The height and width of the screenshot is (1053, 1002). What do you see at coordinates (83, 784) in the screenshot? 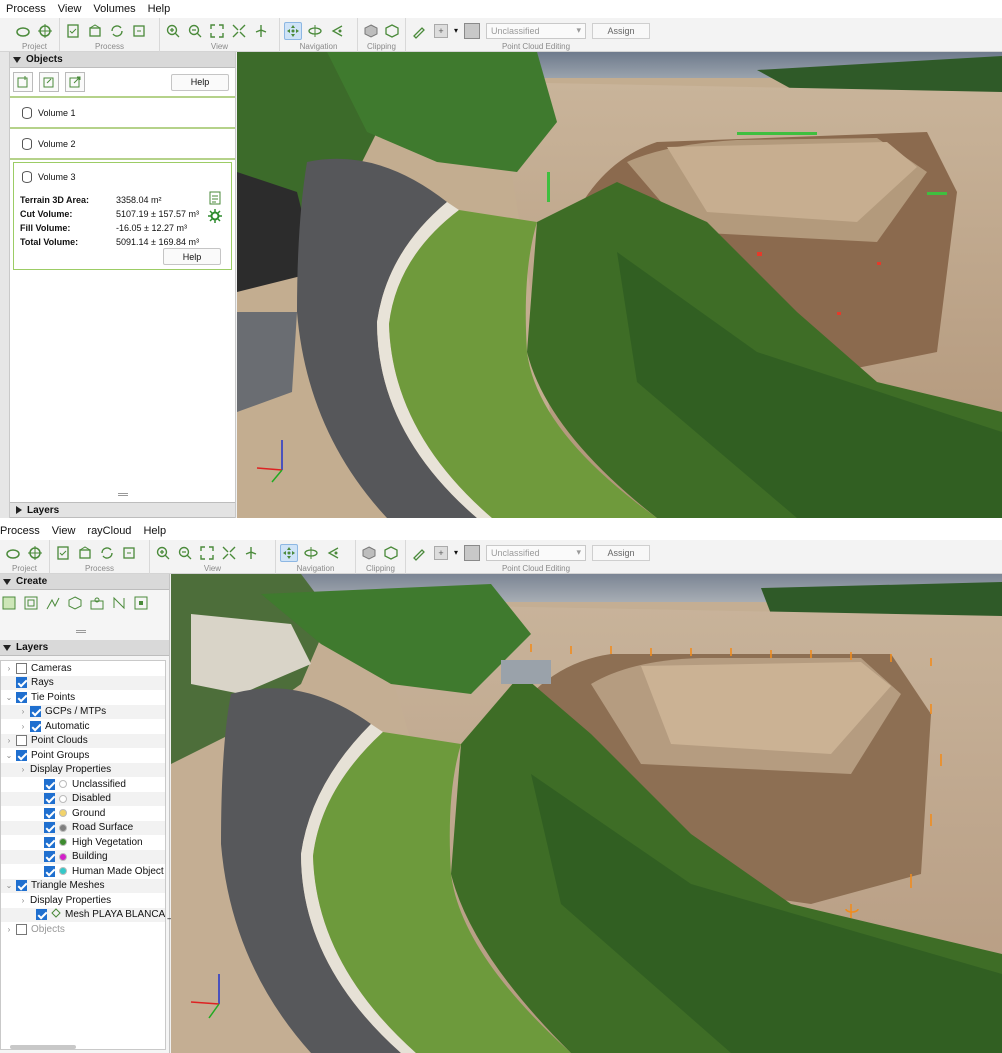
I see `layer-row: Unclassified` at bounding box center [83, 784].